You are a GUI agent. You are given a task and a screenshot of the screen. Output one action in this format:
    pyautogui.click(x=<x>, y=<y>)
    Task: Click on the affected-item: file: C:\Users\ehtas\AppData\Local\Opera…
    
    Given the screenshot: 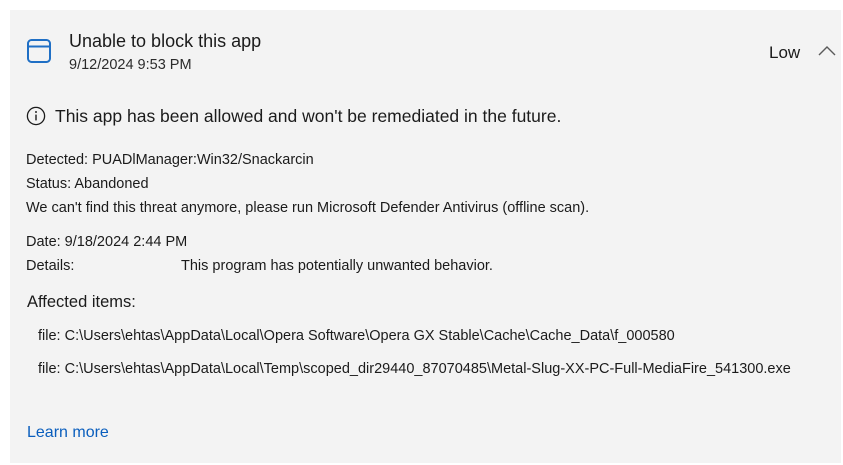 What is the action you would take?
    pyautogui.click(x=356, y=336)
    